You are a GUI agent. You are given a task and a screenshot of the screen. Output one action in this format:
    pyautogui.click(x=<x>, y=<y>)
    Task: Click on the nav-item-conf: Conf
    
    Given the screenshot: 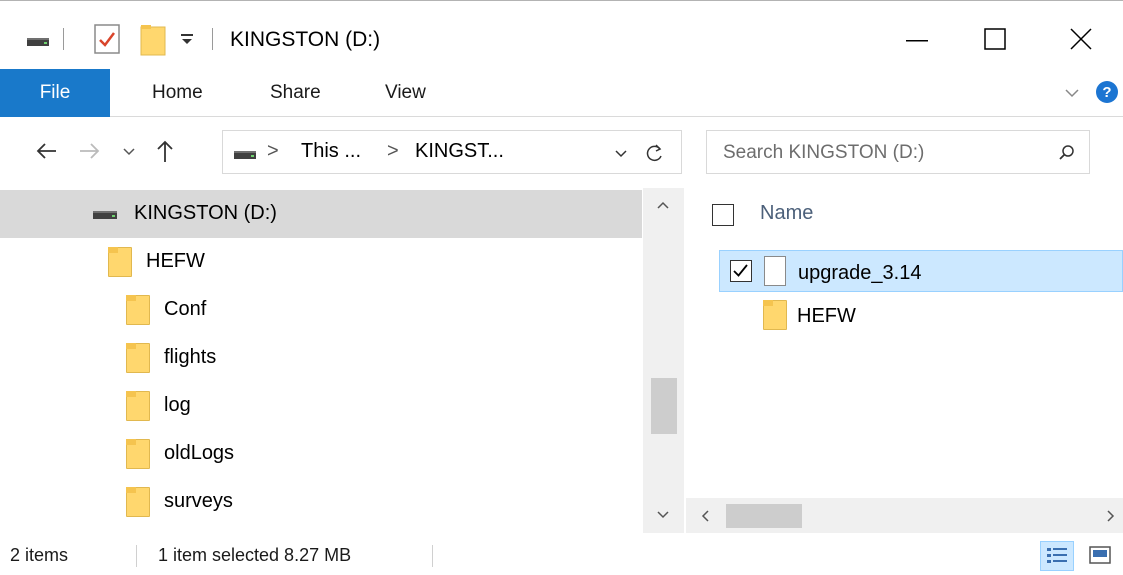 What is the action you would take?
    pyautogui.click(x=321, y=310)
    